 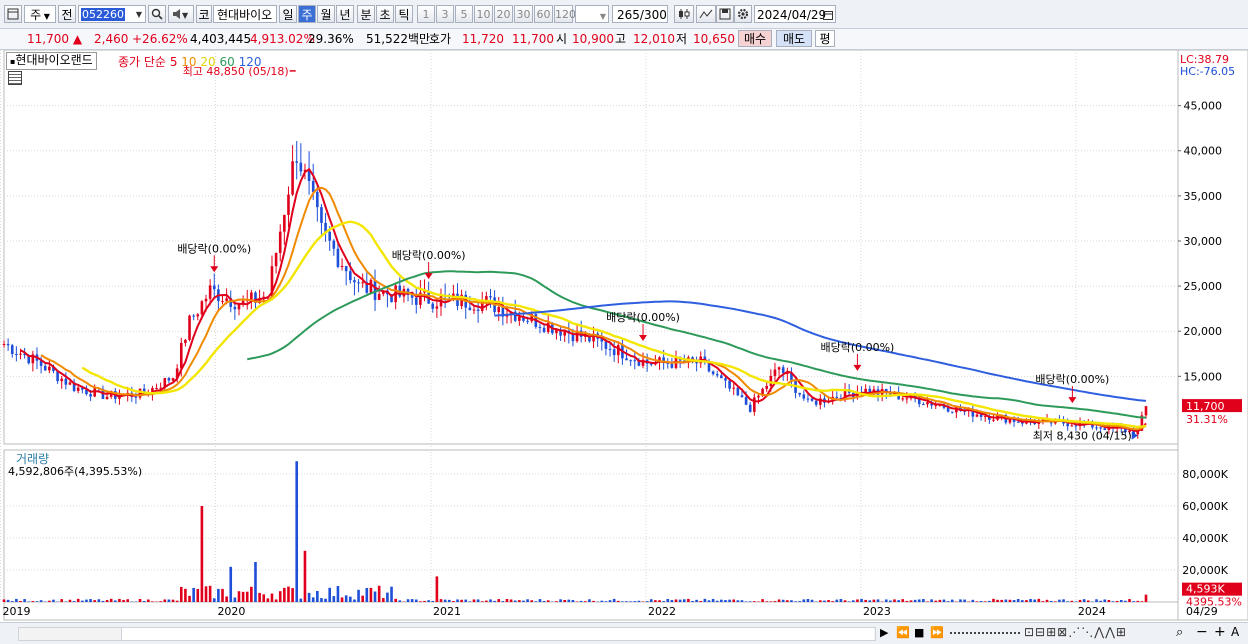 I want to click on interval-10: 10, so click(x=483, y=14).